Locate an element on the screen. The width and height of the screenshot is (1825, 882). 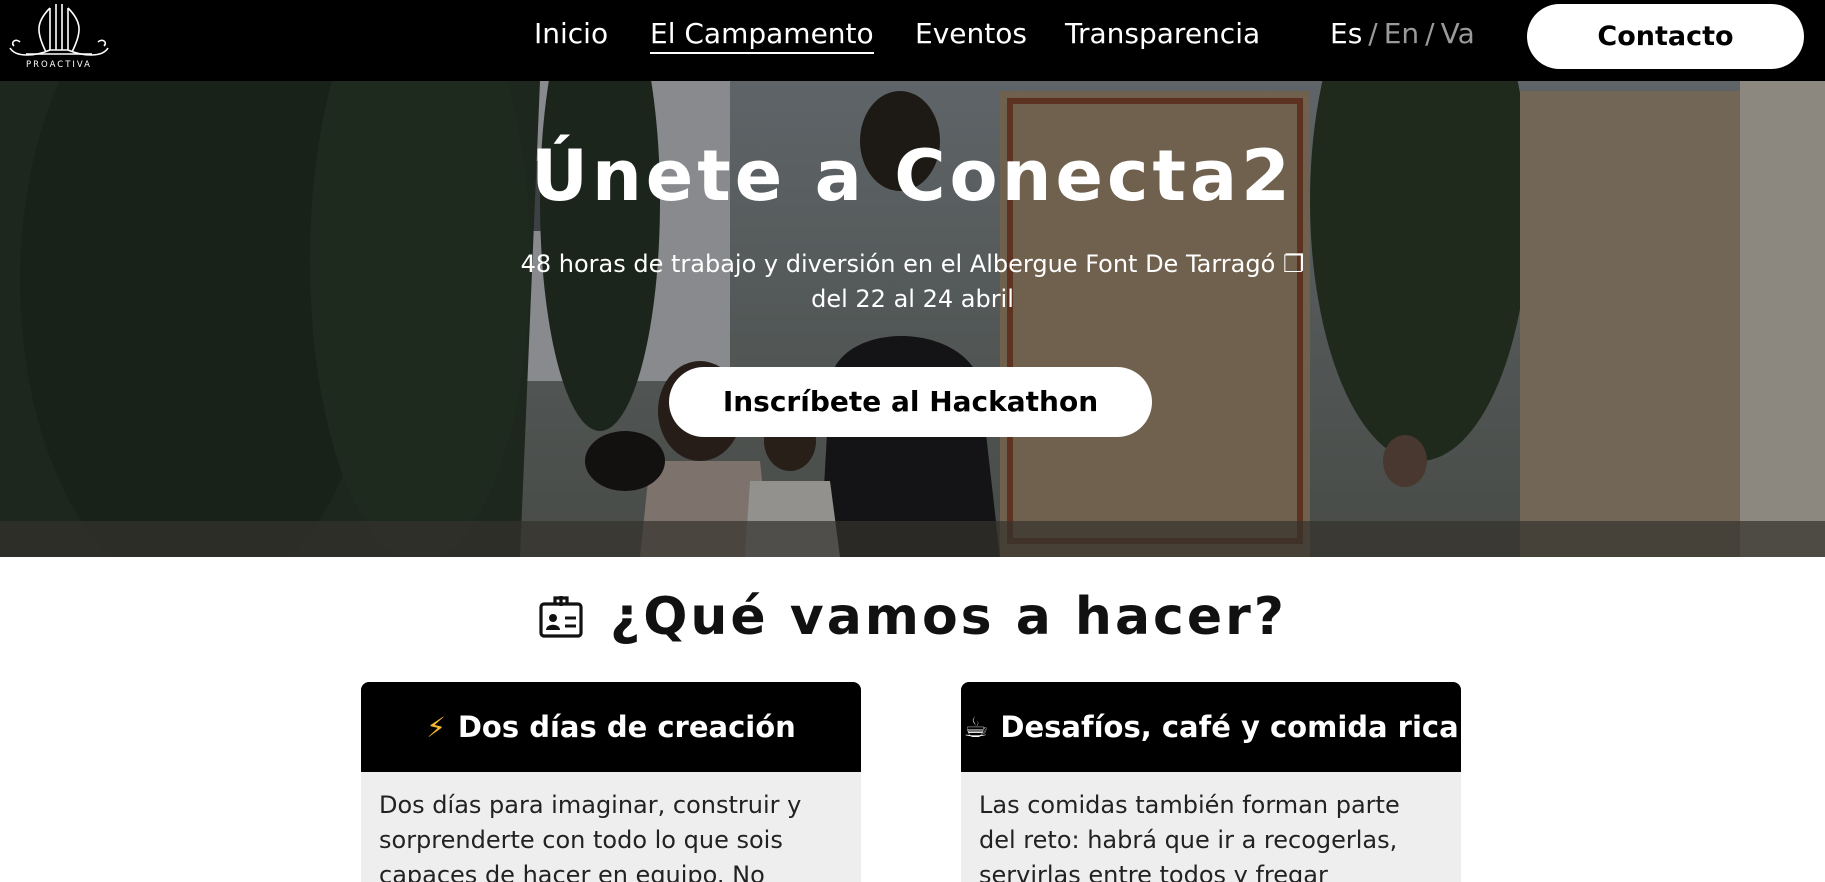
language-switcher: Es / En / Va is located at coordinates (1402, 34).